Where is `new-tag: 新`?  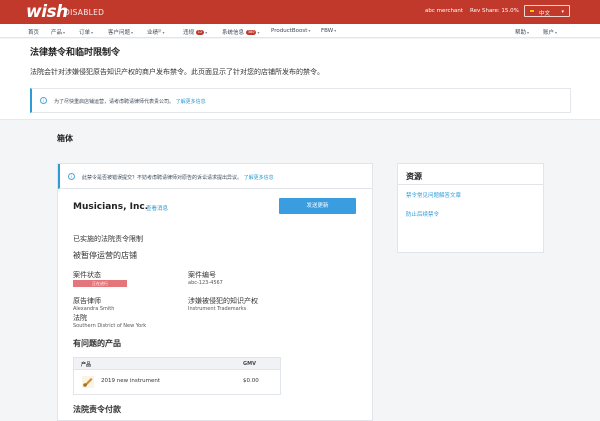
new-tag: 新 is located at coordinates (160, 30).